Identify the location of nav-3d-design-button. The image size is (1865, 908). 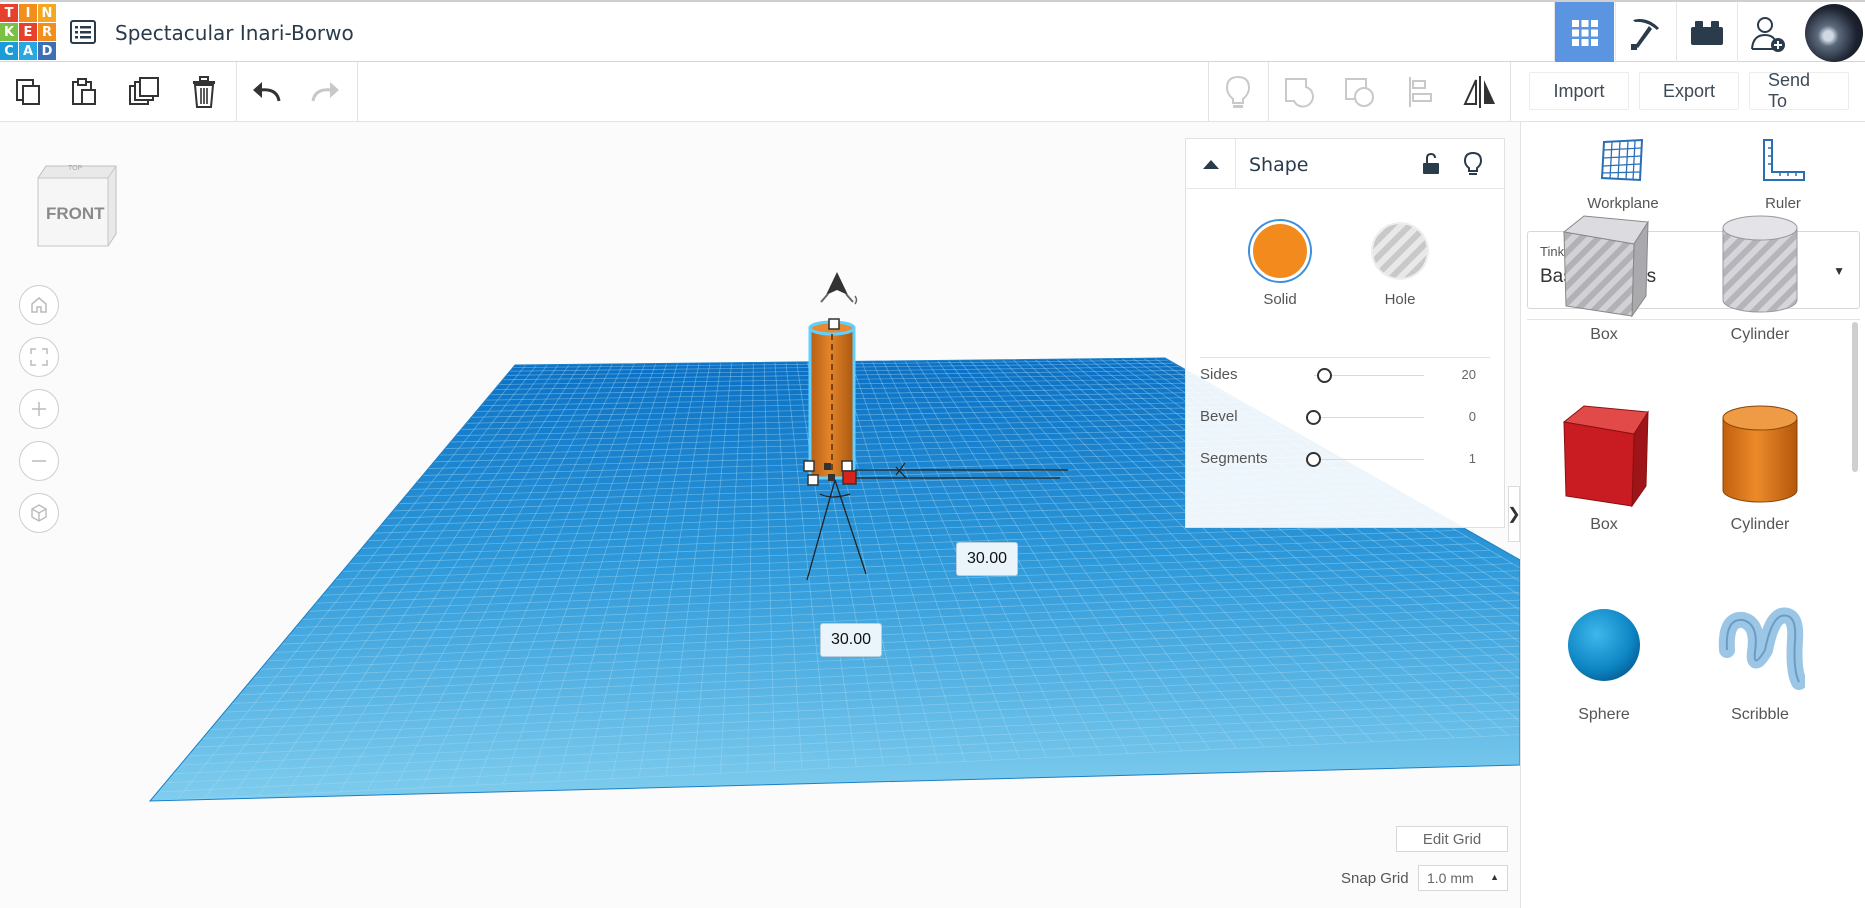
(1584, 32).